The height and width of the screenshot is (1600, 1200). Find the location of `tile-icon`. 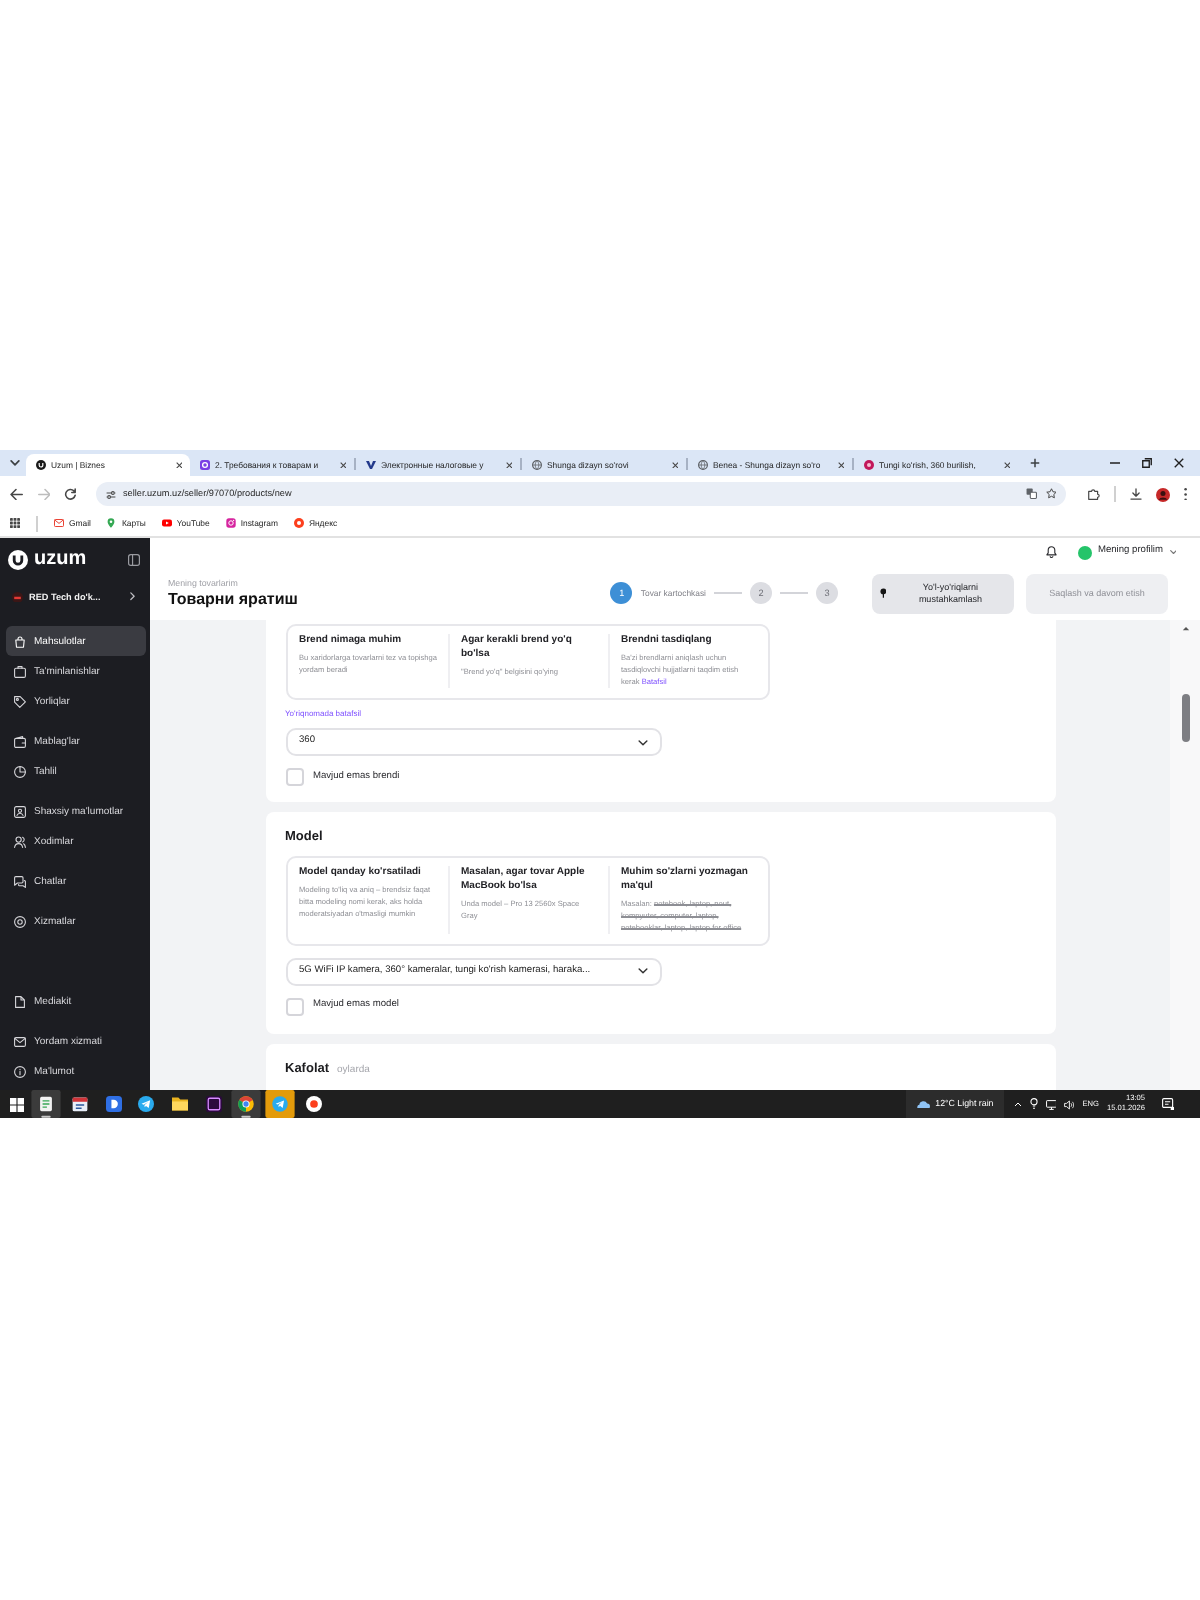

tile-icon is located at coordinates (213, 1104).